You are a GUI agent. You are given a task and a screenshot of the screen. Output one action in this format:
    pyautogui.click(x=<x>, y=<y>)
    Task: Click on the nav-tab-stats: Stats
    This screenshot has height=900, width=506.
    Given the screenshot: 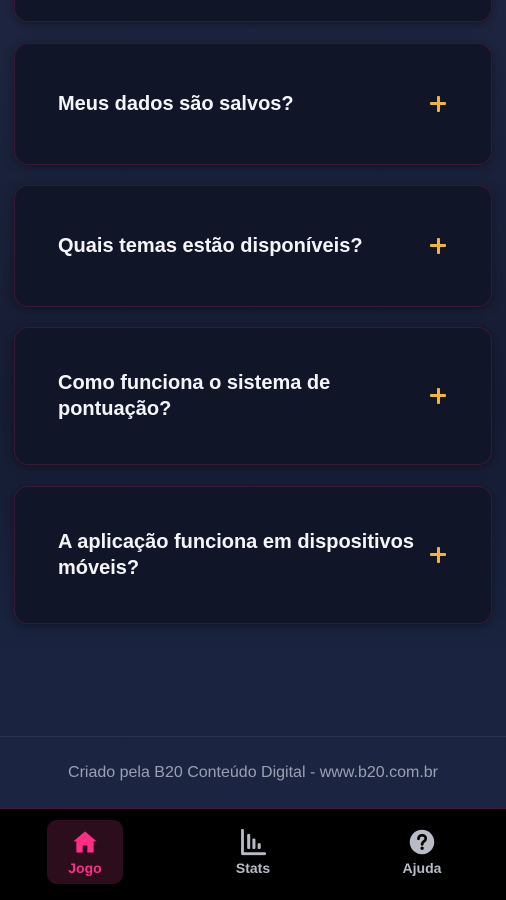 What is the action you would take?
    pyautogui.click(x=253, y=852)
    